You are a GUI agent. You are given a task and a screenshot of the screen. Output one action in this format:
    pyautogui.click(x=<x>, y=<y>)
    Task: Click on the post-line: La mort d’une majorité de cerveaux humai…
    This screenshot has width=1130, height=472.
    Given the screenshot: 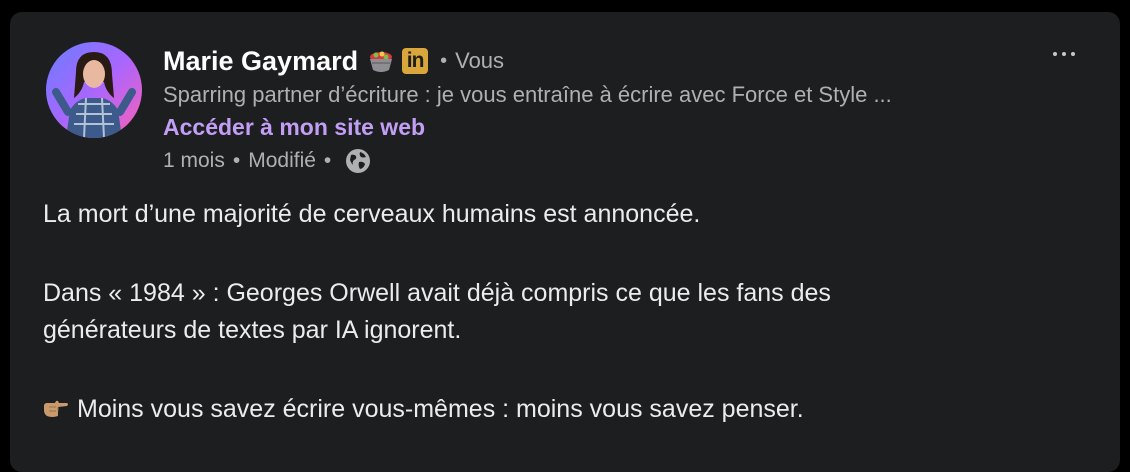 What is the action you would take?
    pyautogui.click(x=372, y=214)
    